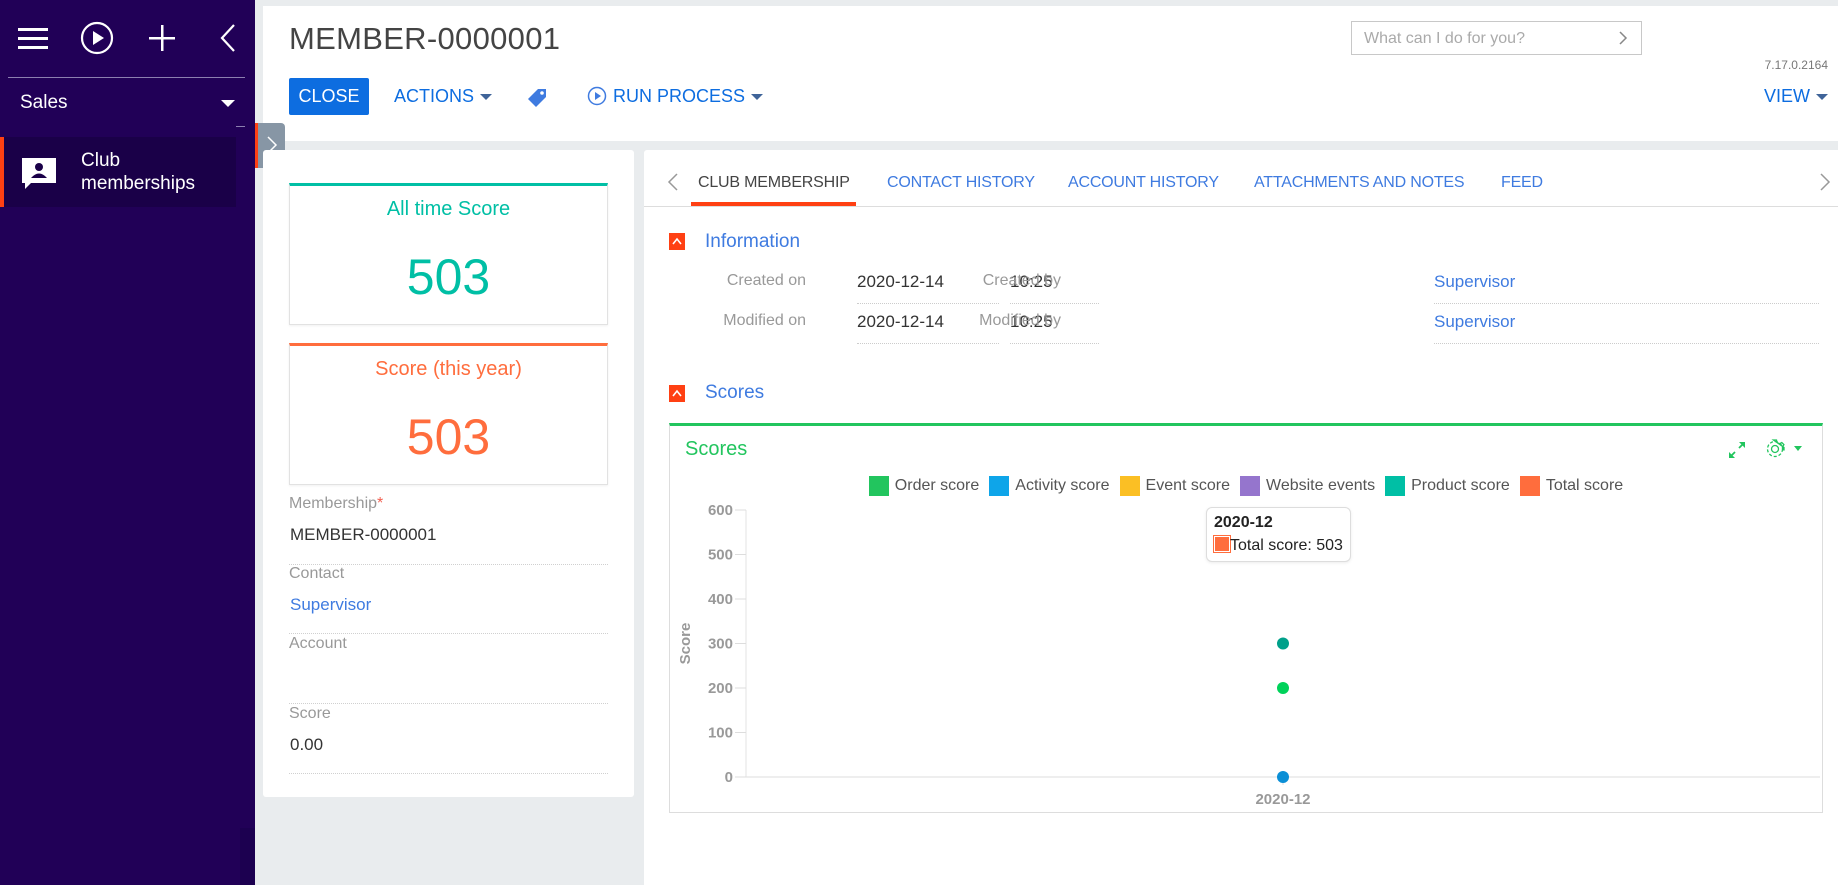 The width and height of the screenshot is (1838, 885). I want to click on membership-value: MEMBER-0000001, so click(363, 535).